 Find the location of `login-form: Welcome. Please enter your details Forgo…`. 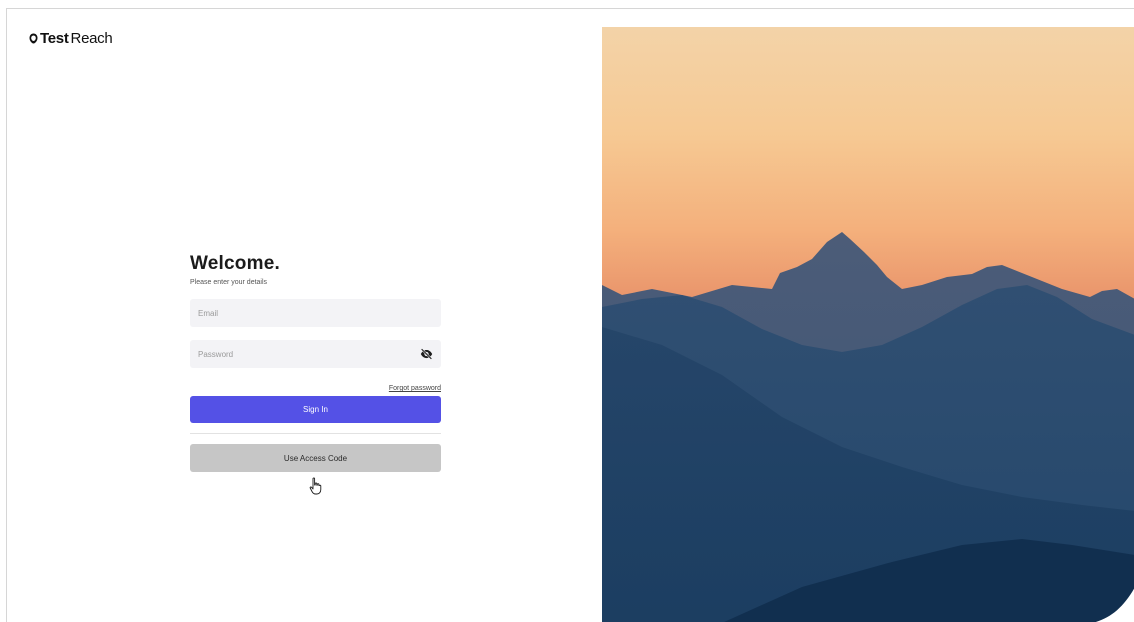

login-form: Welcome. Please enter your details Forgo… is located at coordinates (315, 362).